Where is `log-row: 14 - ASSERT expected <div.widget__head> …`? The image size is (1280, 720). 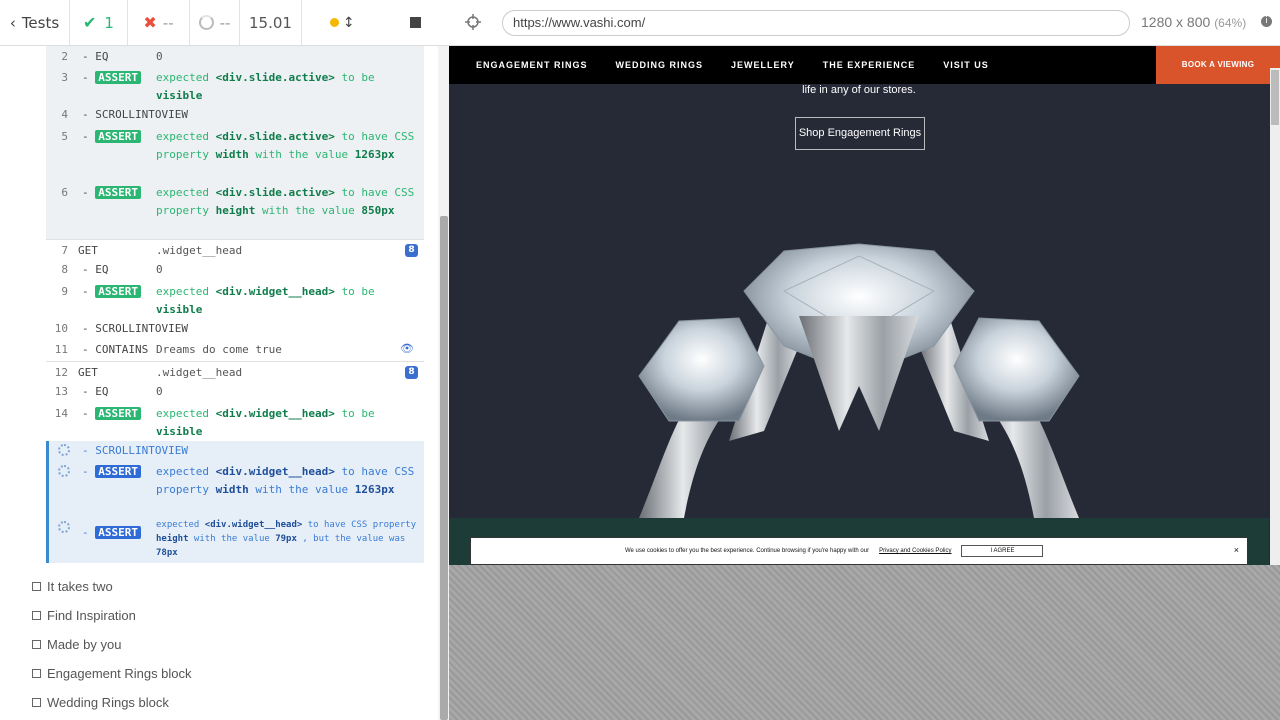 log-row: 14 - ASSERT expected <div.widget__head> … is located at coordinates (235, 422).